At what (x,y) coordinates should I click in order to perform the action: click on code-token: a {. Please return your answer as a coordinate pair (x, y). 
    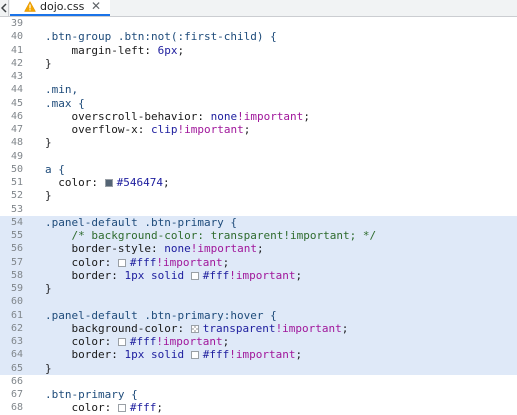
    Looking at the image, I should click on (55, 169).